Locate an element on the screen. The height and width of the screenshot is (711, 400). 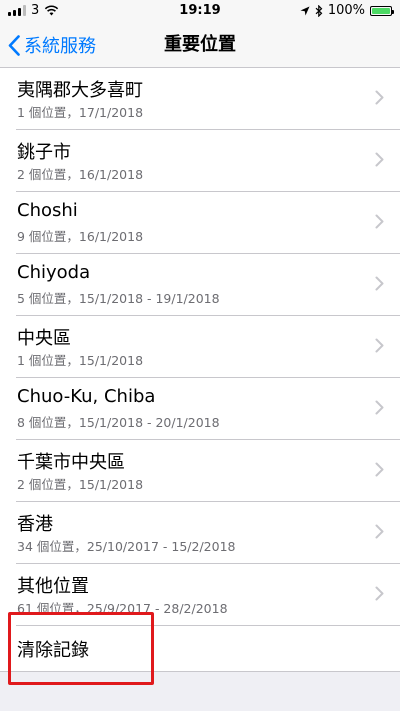
bluetooth-icon is located at coordinates (319, 10).